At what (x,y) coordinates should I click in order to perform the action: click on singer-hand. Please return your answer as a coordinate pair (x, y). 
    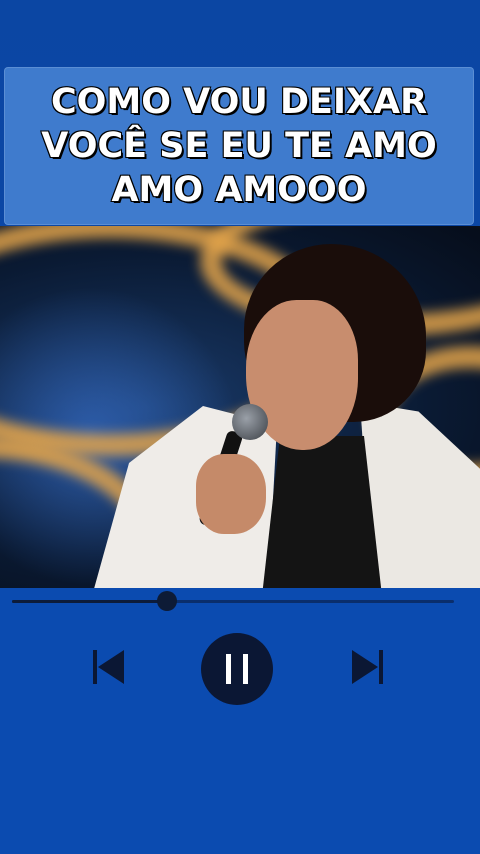
    Looking at the image, I should click on (231, 494).